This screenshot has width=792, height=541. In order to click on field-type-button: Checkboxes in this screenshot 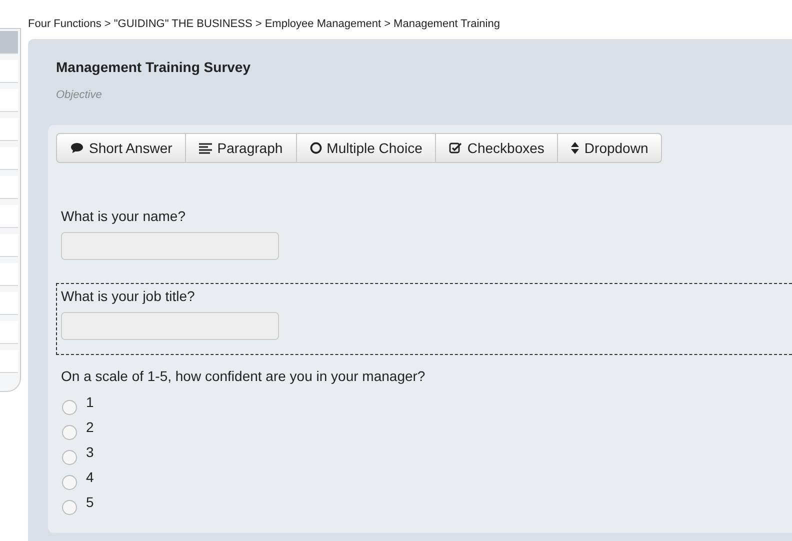, I will do `click(496, 148)`.